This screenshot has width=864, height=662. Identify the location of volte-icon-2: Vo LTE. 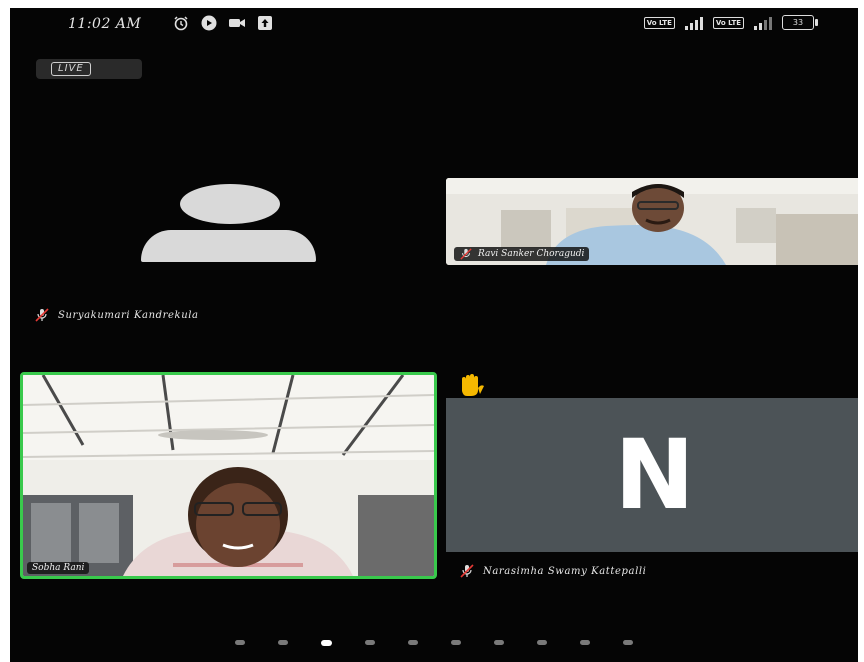
(728, 22).